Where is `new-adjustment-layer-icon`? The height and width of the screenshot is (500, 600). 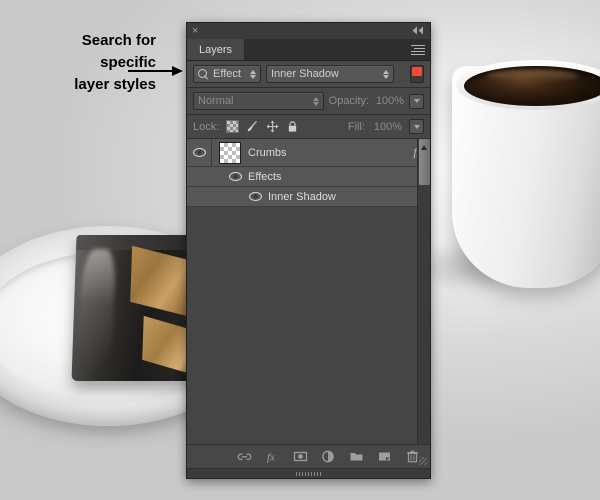
new-adjustment-layer-icon is located at coordinates (328, 456).